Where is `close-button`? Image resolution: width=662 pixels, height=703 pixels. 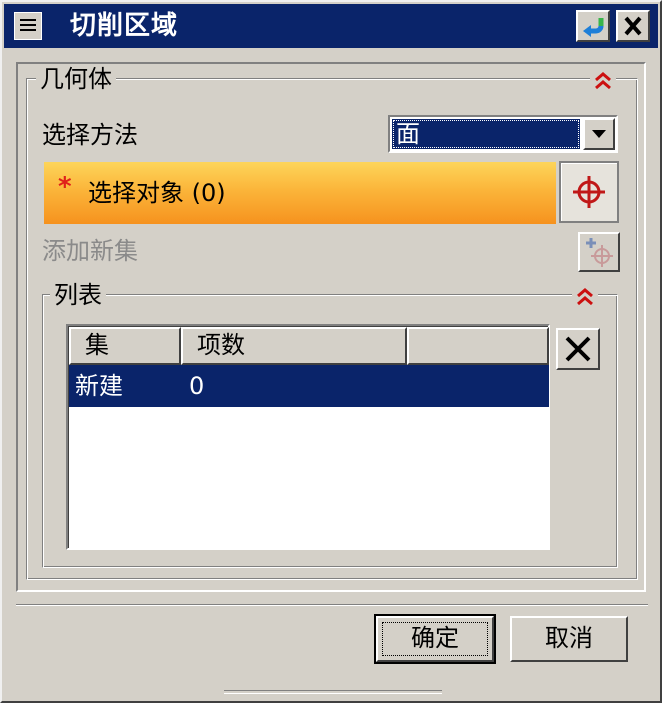
close-button is located at coordinates (633, 26).